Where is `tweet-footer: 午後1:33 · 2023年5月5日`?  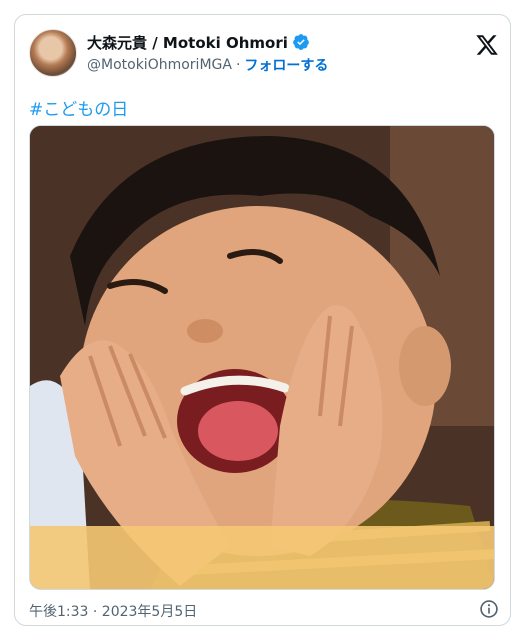 tweet-footer: 午後1:33 · 2023年5月5日 is located at coordinates (264, 610).